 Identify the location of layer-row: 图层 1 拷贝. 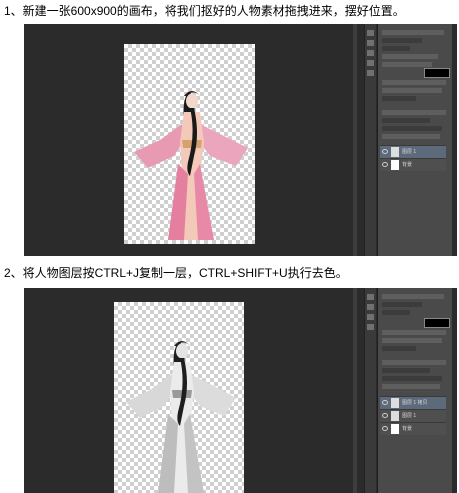
(413, 402).